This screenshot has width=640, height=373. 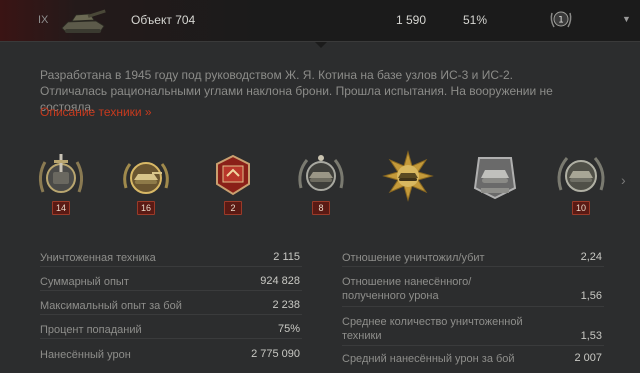 I want to click on medals-next-arrow-icon: ›, so click(x=623, y=180).